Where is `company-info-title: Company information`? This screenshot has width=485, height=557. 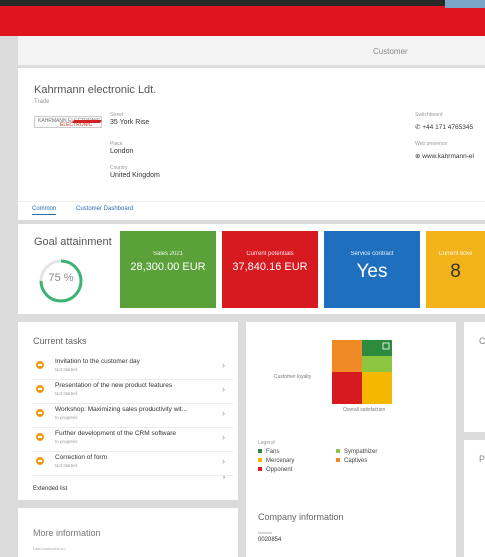
company-info-title: Company information is located at coordinates (301, 517).